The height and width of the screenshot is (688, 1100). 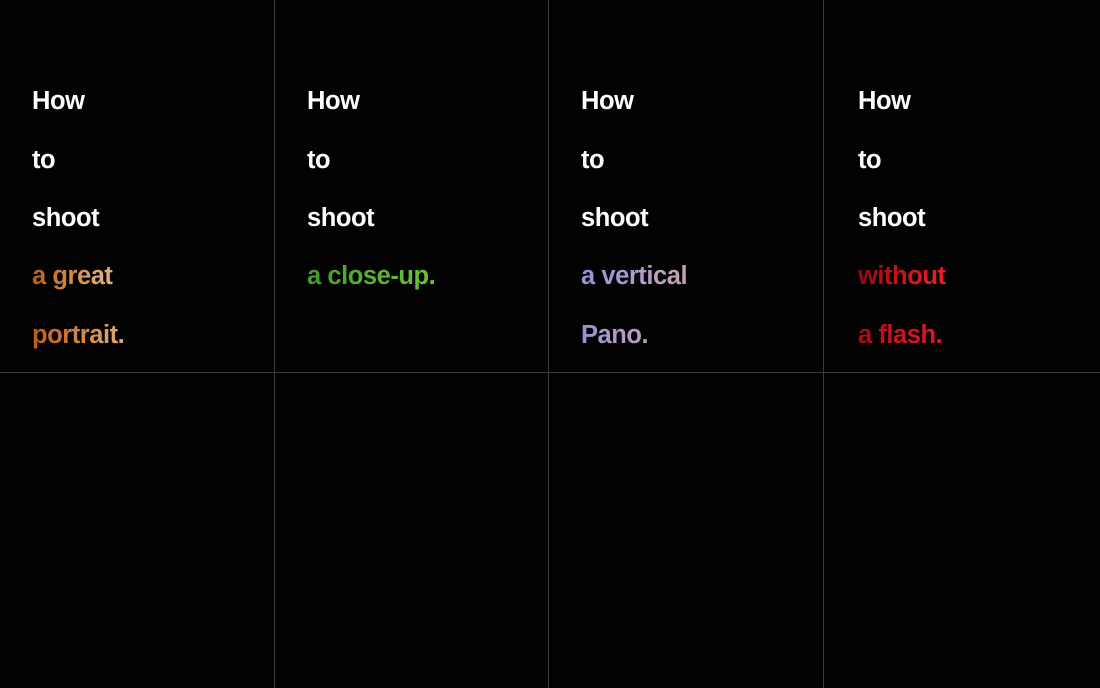 I want to click on card-how-to-shoot-a-selfie-with-the-timer: How to shoot a selfie with the timer., so click(x=411, y=530).